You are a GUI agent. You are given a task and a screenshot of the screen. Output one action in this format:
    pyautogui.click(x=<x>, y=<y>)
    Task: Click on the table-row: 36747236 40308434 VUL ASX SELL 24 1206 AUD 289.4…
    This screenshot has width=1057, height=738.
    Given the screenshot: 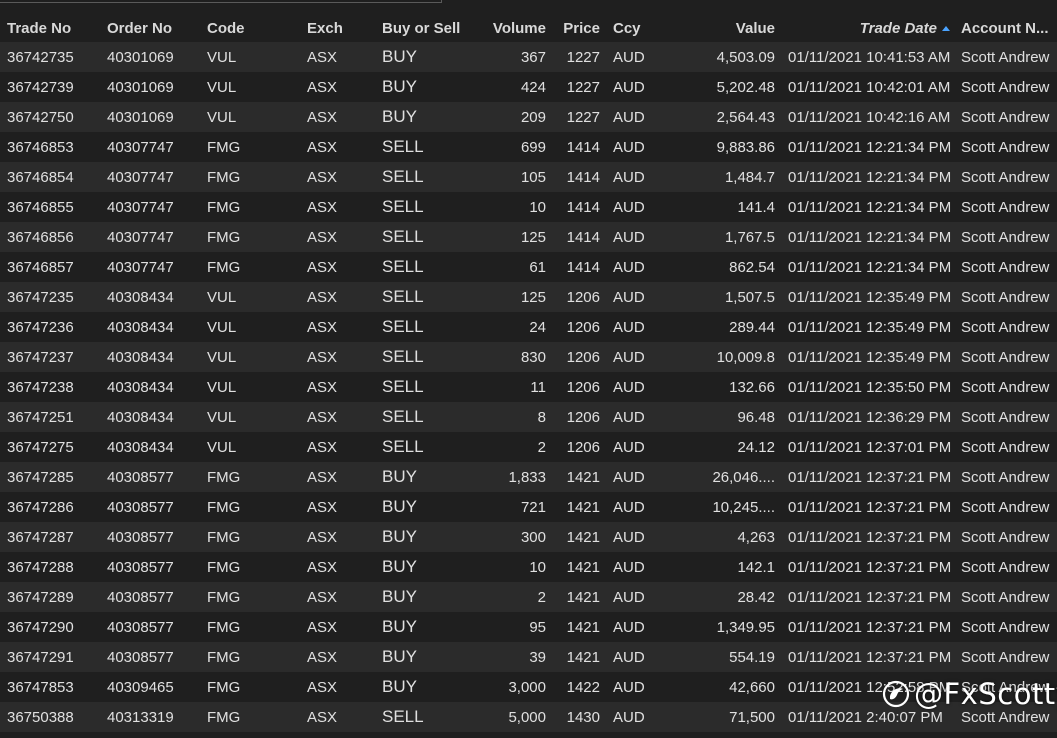 What is the action you would take?
    pyautogui.click(x=528, y=327)
    